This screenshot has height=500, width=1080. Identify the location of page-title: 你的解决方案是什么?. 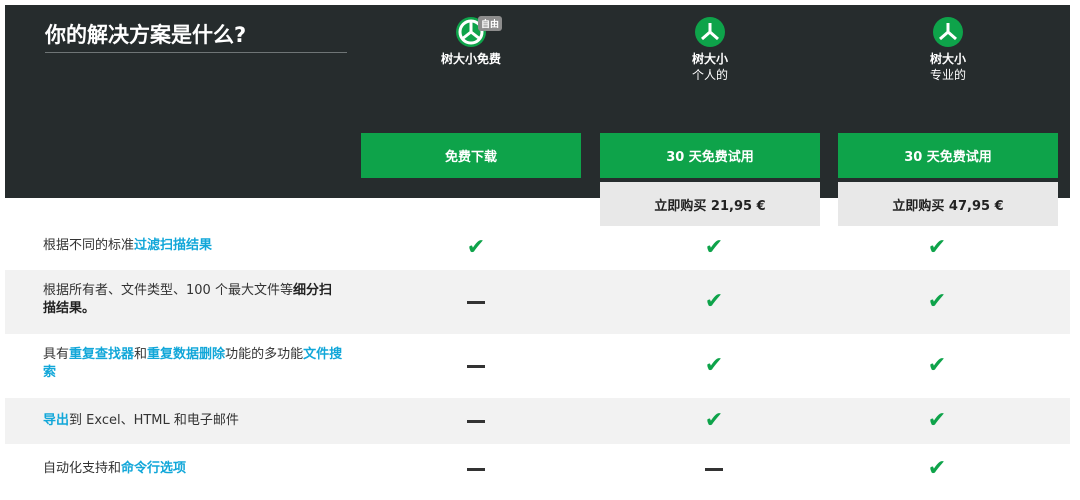
(146, 35).